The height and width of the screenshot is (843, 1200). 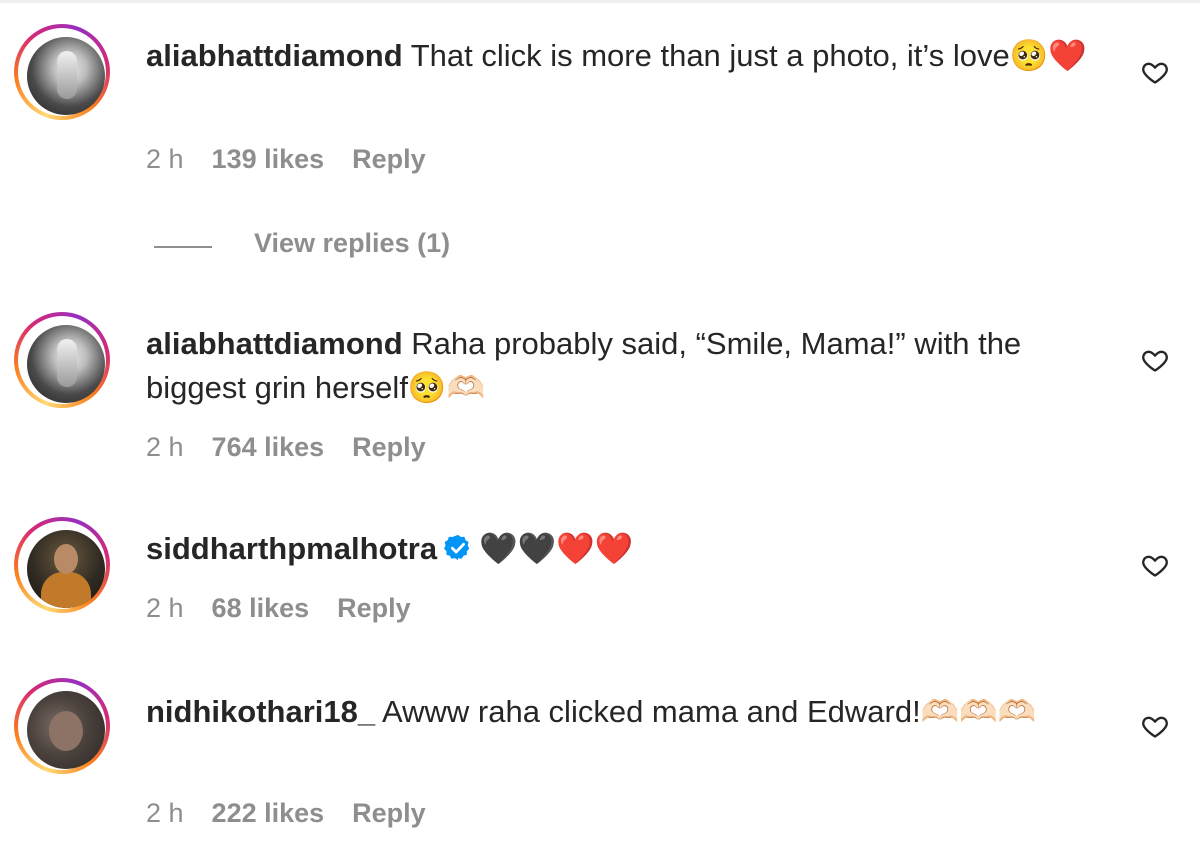 I want to click on comment-likes: 139 likes, so click(x=268, y=159).